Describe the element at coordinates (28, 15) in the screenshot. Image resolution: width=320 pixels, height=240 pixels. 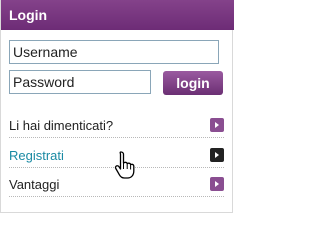
I see `login-title: Login` at that location.